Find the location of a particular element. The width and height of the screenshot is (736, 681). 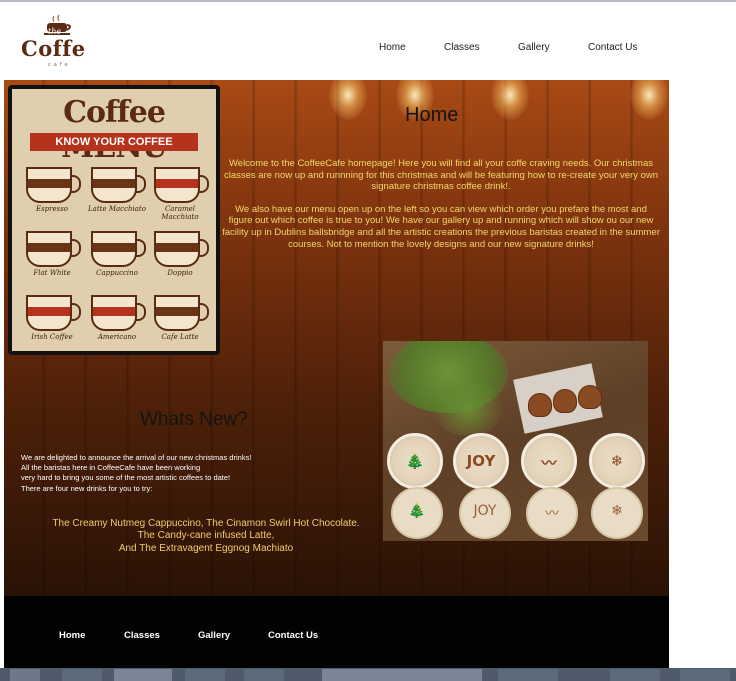

nav-home: Home is located at coordinates (392, 47).